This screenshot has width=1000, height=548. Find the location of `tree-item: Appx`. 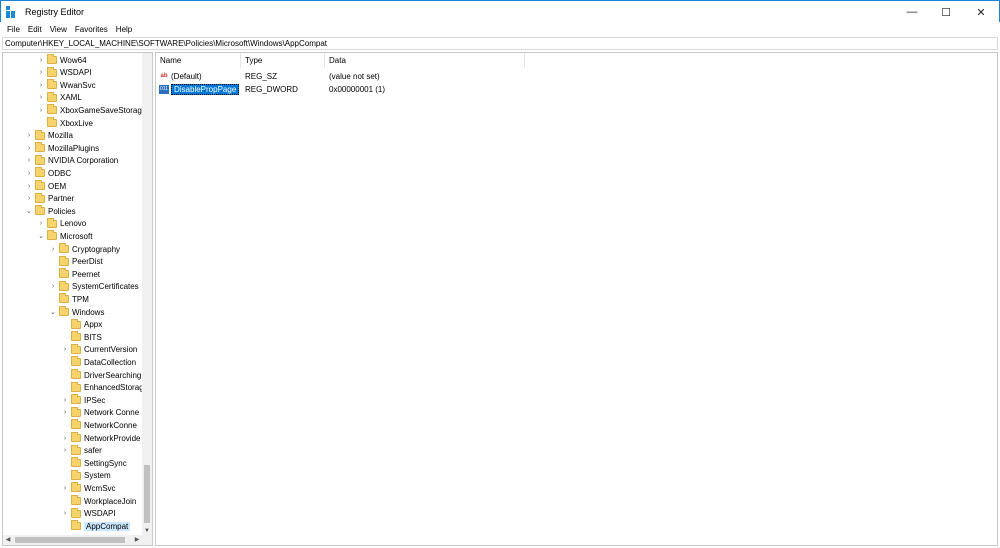

tree-item: Appx is located at coordinates (82, 324).